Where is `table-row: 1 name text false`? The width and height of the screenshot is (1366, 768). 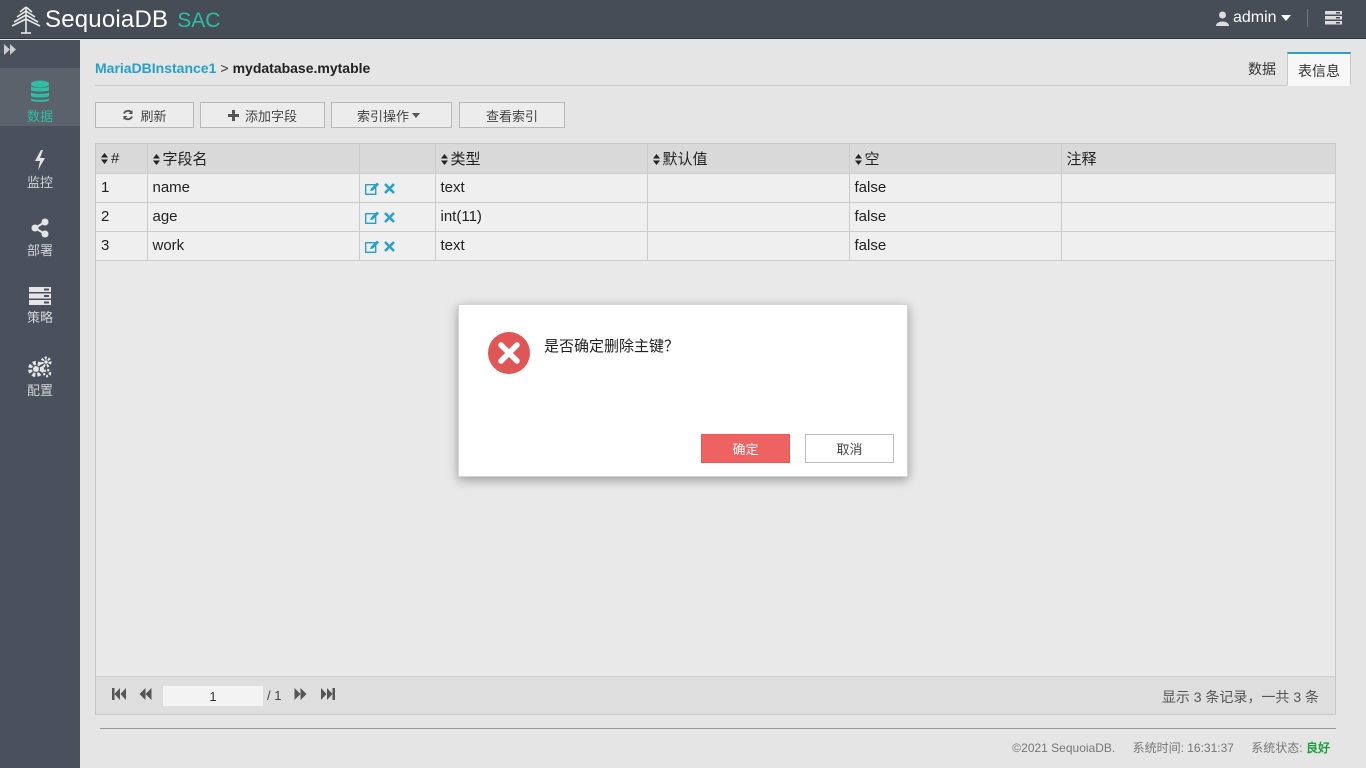 table-row: 1 name text false is located at coordinates (716, 188).